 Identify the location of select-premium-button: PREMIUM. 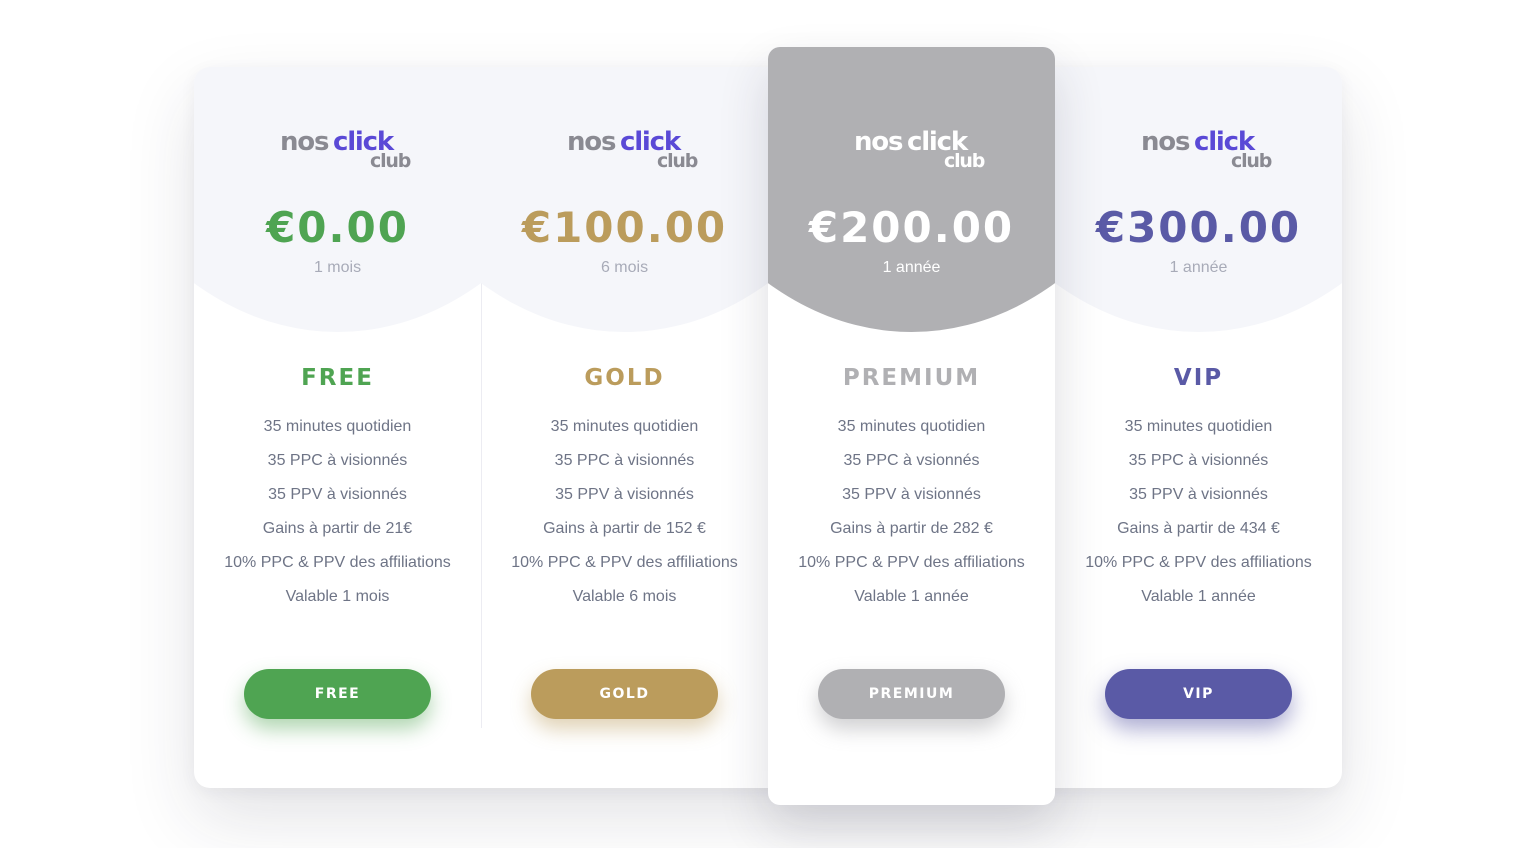
(911, 694).